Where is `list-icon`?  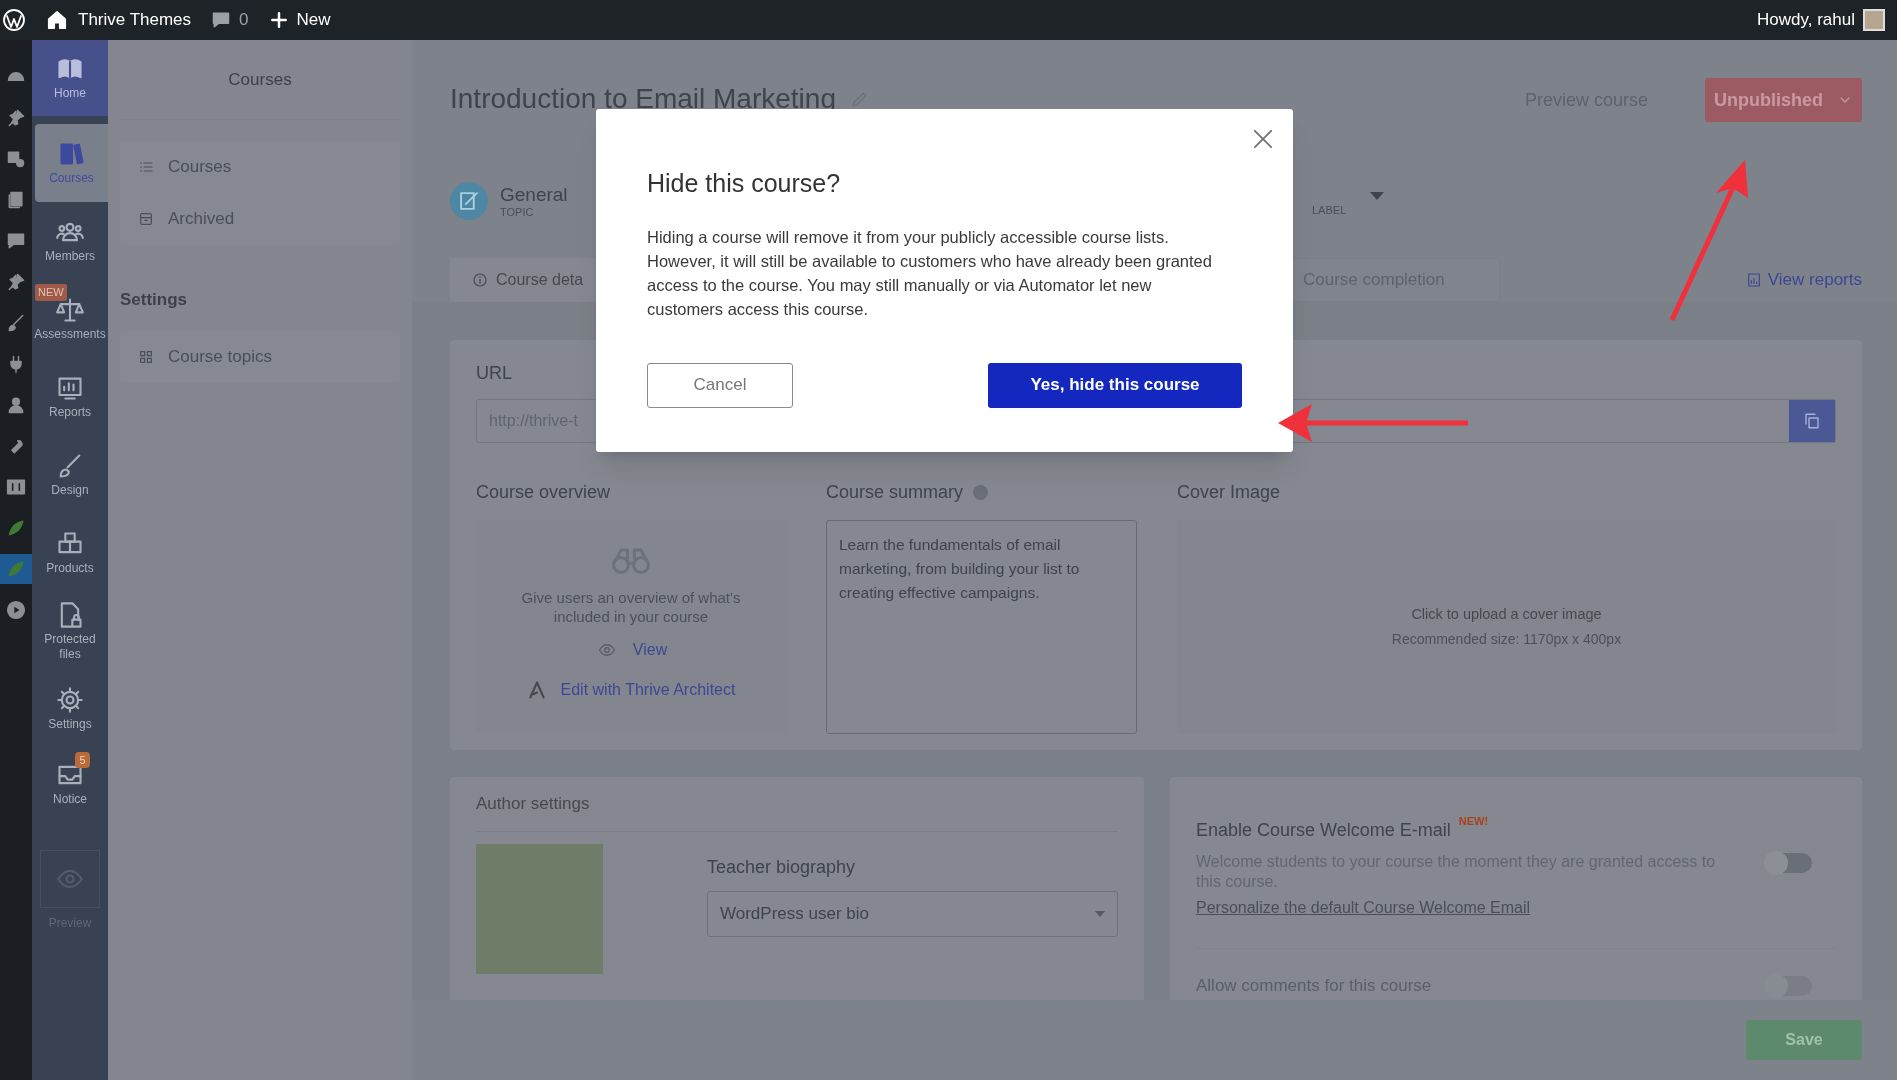 list-icon is located at coordinates (146, 167).